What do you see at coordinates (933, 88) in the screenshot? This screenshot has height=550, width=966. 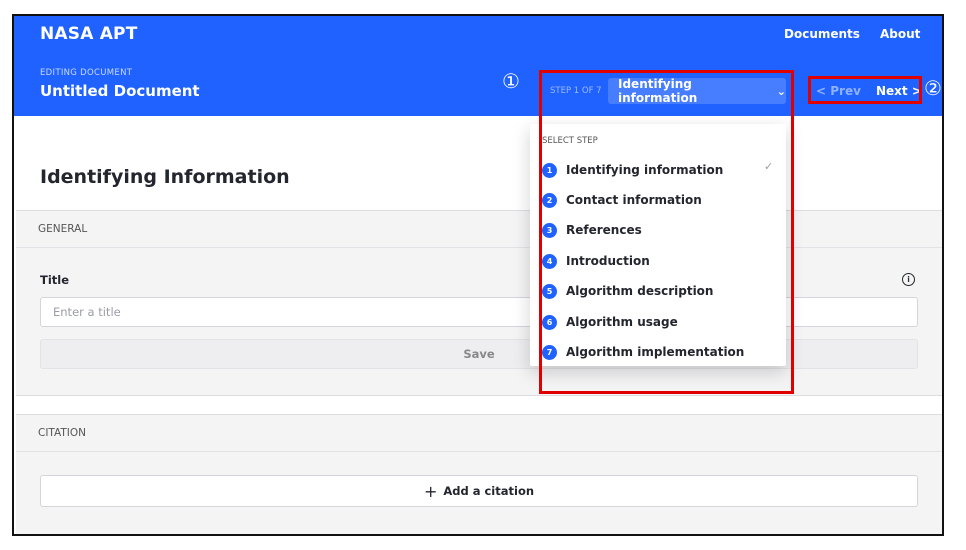 I see `annotation-callout-2: ②` at bounding box center [933, 88].